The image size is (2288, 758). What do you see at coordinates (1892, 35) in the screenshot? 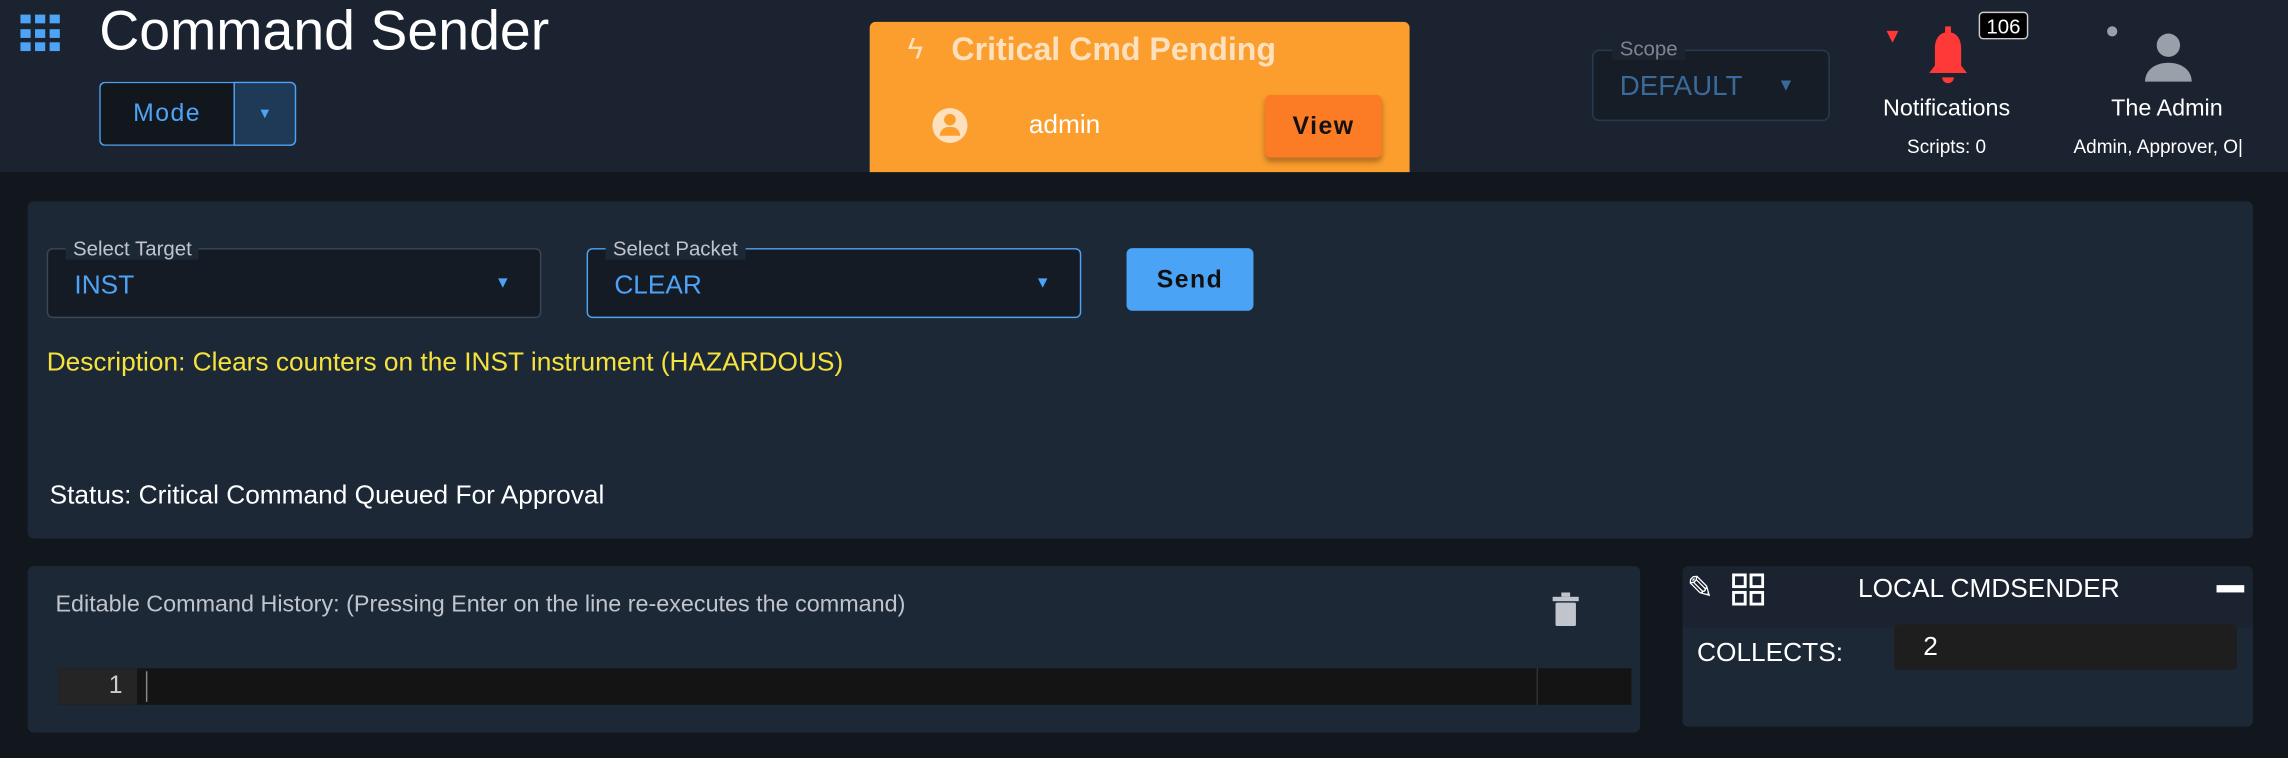
I see `alert-triangle-icon: ▼` at bounding box center [1892, 35].